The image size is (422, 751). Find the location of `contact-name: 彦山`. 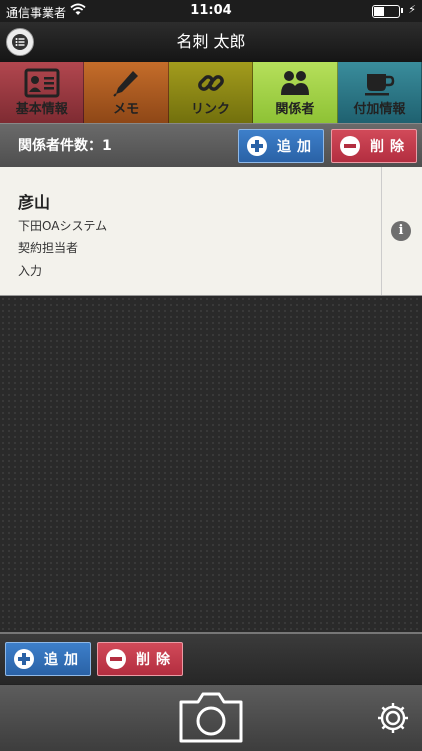

contact-name: 彦山 is located at coordinates (34, 202).